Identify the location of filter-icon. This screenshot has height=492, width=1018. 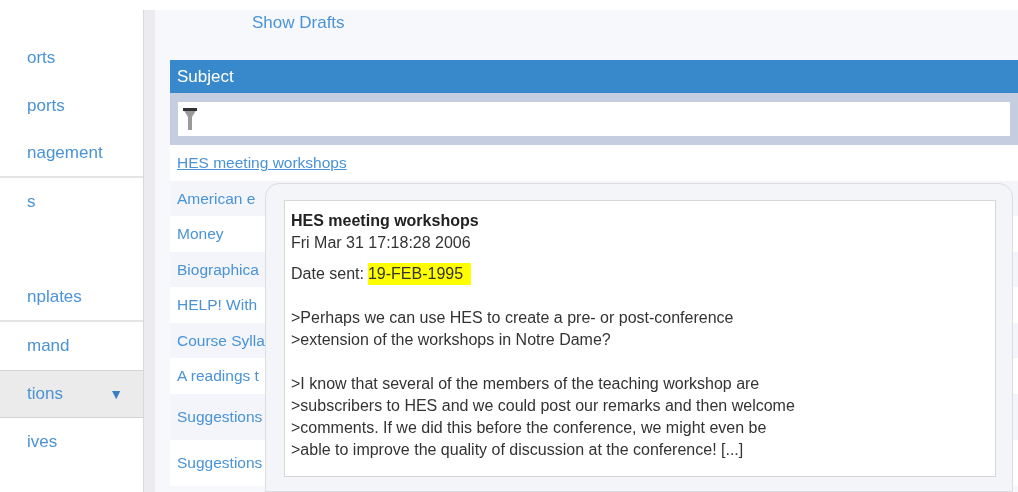
(190, 119).